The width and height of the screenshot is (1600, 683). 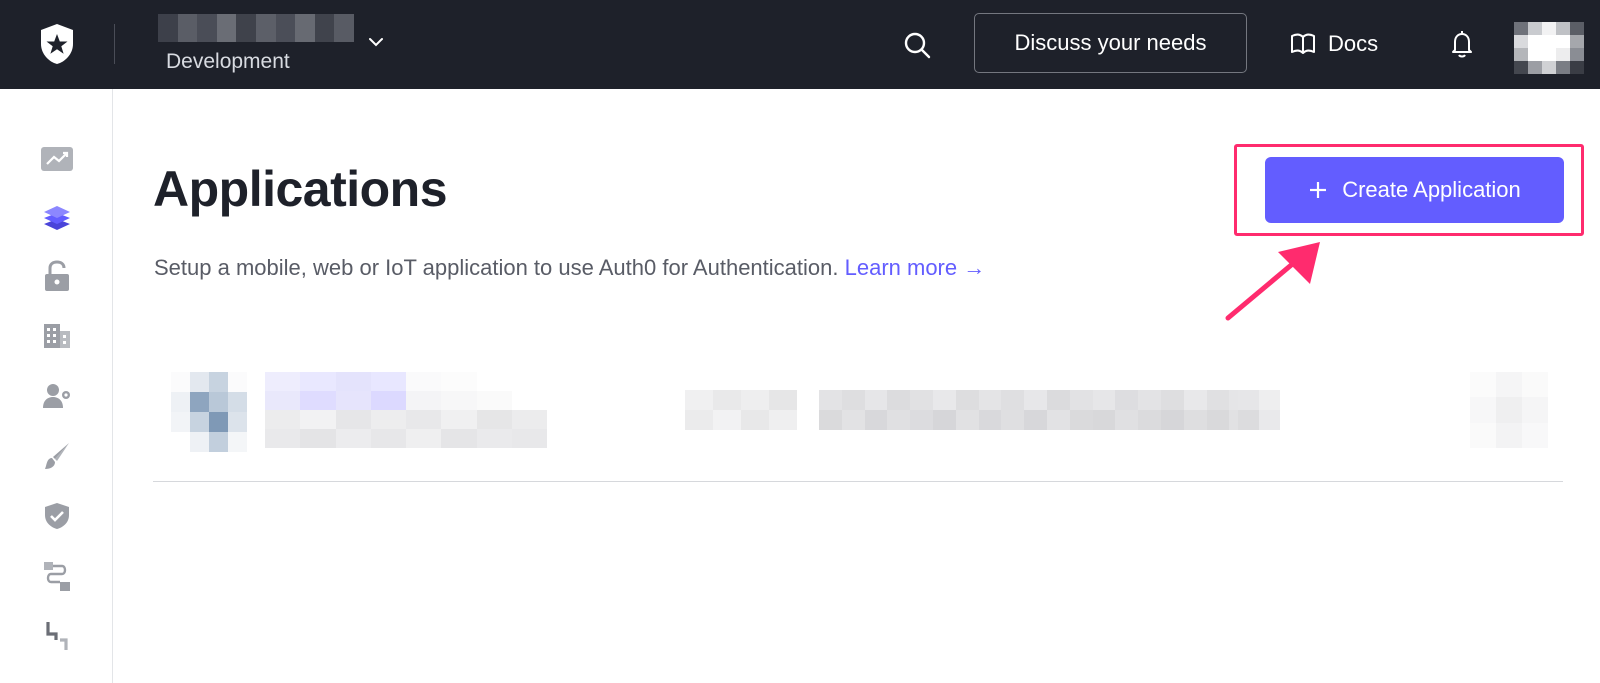 I want to click on notifications-bell-icon, so click(x=1462, y=44).